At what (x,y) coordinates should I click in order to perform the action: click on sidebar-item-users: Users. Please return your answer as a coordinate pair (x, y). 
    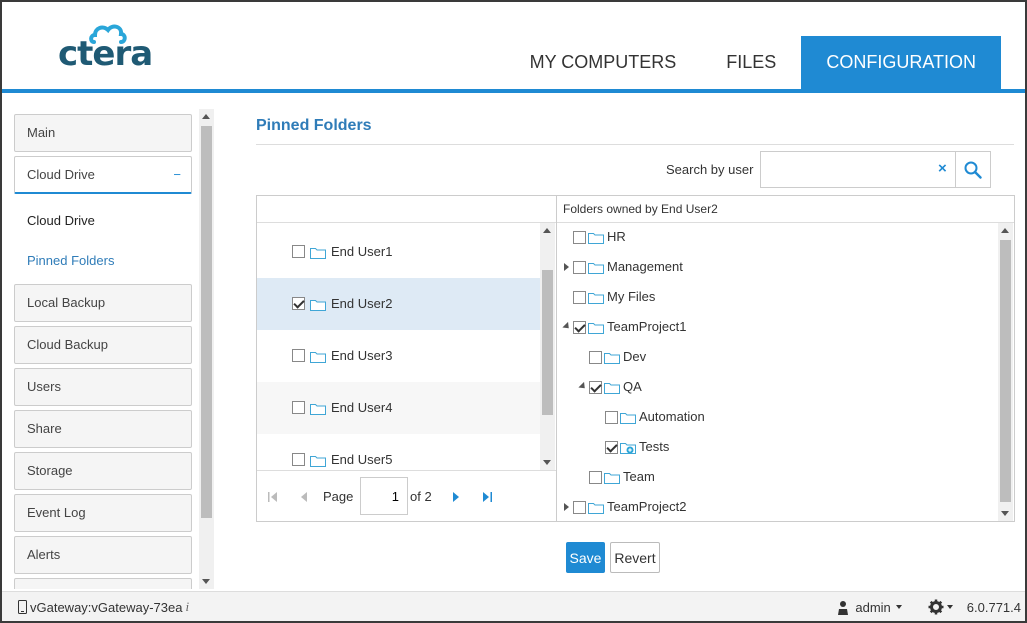
    Looking at the image, I should click on (103, 387).